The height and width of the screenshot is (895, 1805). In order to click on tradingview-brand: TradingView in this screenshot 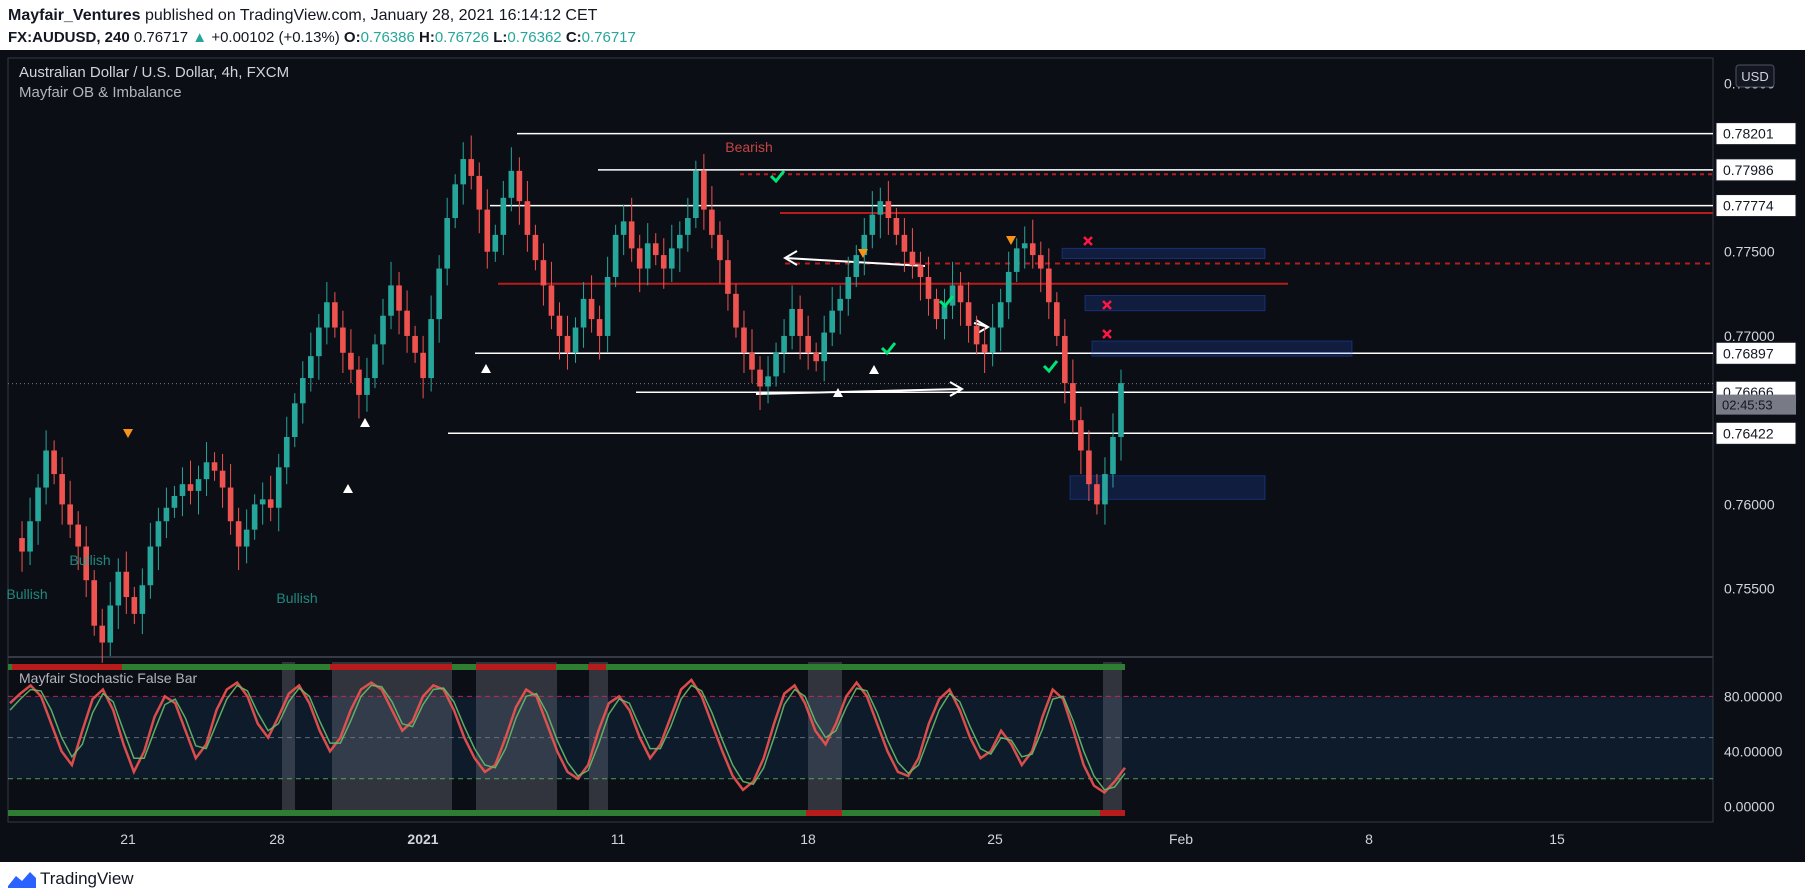, I will do `click(87, 879)`.